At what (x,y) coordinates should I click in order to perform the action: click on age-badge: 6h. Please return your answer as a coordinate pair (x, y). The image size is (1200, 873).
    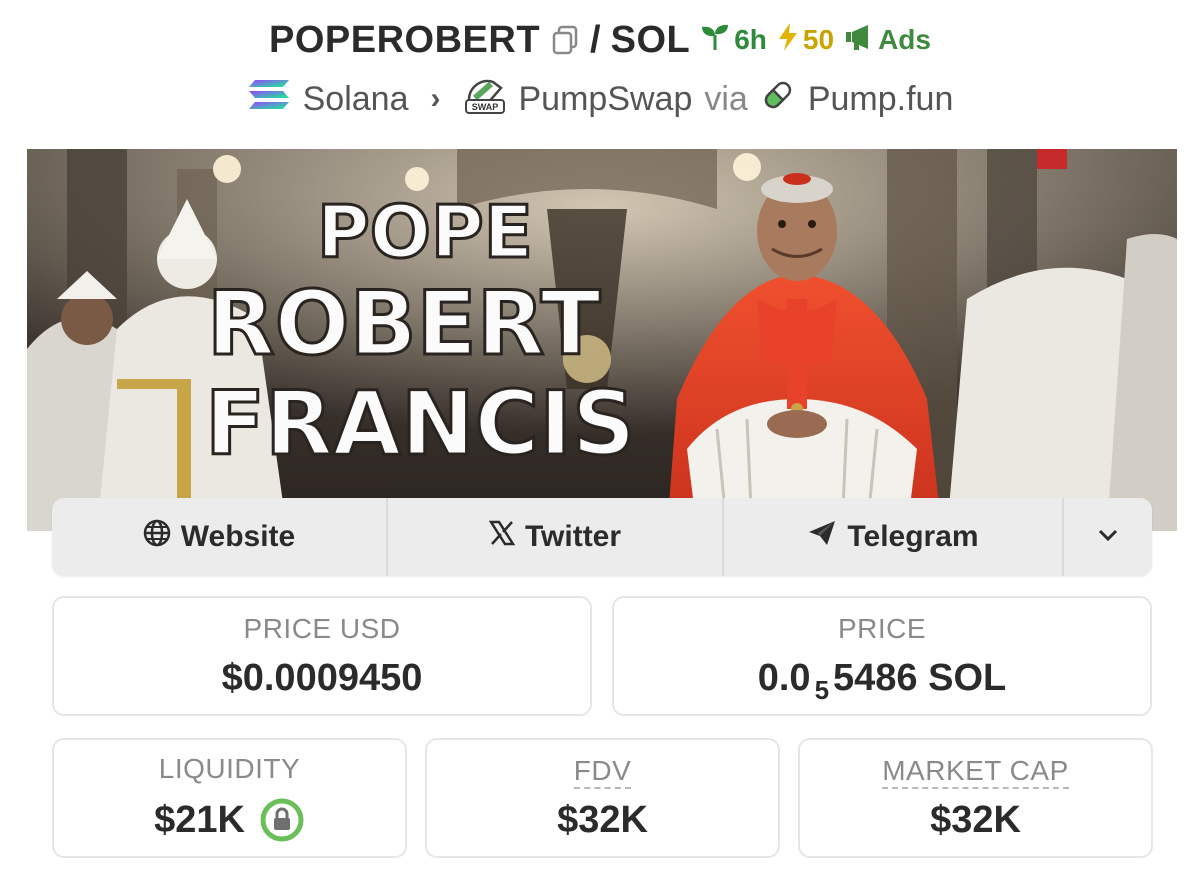
    Looking at the image, I should click on (733, 40).